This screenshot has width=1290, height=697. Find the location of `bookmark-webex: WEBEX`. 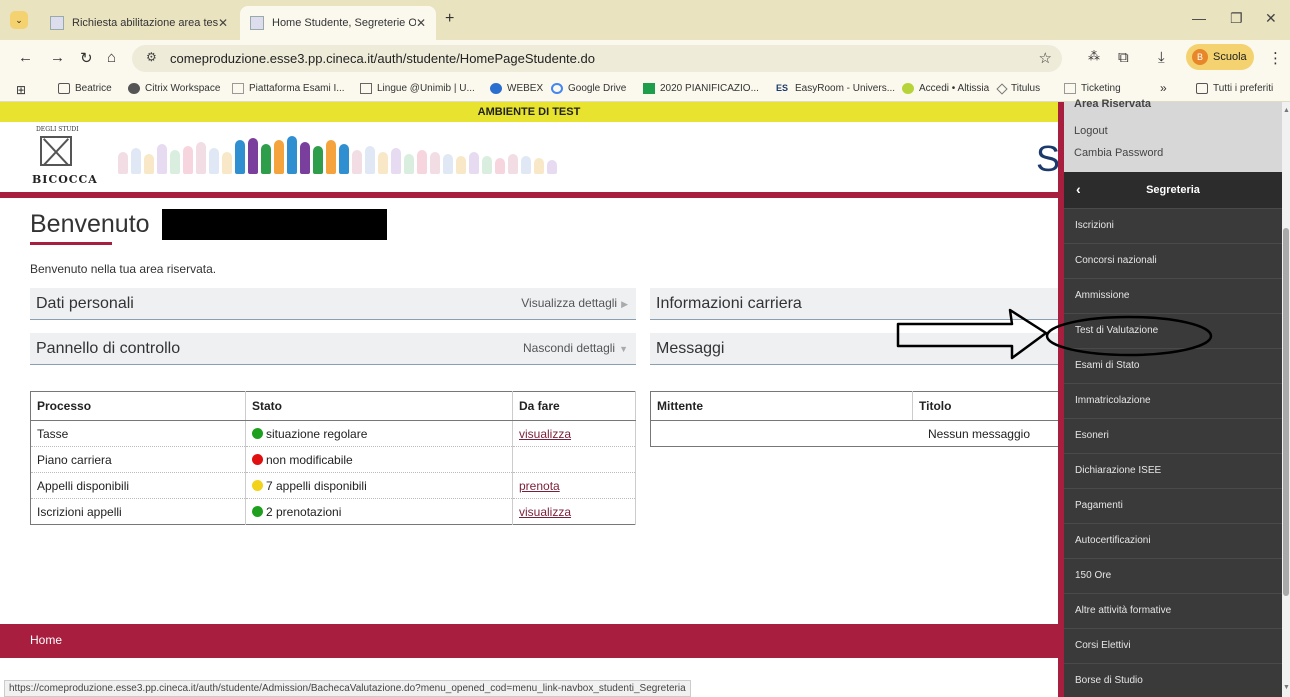

bookmark-webex: WEBEX is located at coordinates (516, 88).